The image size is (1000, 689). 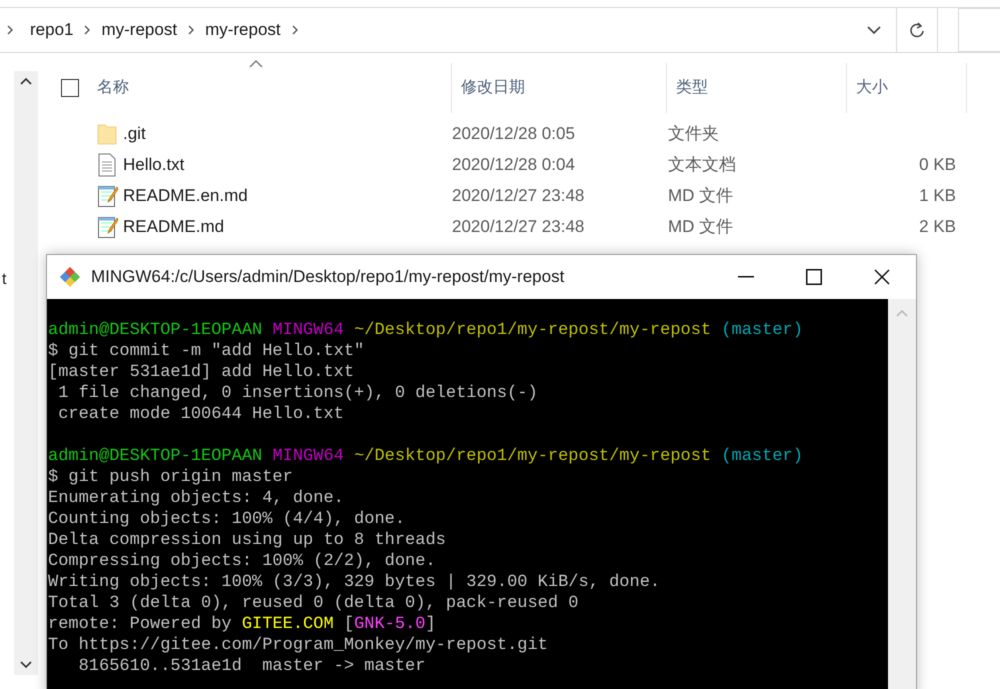 I want to click on scroll-down-icon, so click(x=26, y=665).